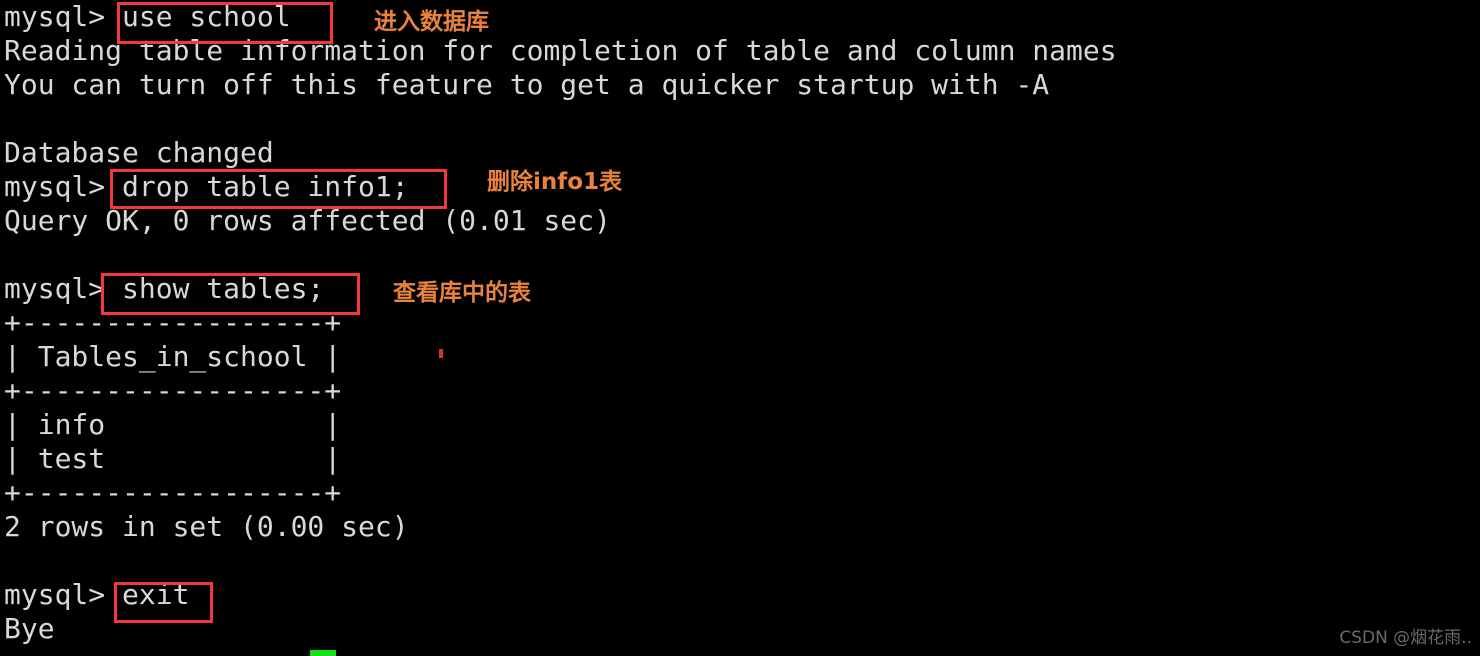 The height and width of the screenshot is (656, 1480). What do you see at coordinates (206, 526) in the screenshot?
I see `terminal-line-rows-in-set: 2 rows in set (0.00 sec)` at bounding box center [206, 526].